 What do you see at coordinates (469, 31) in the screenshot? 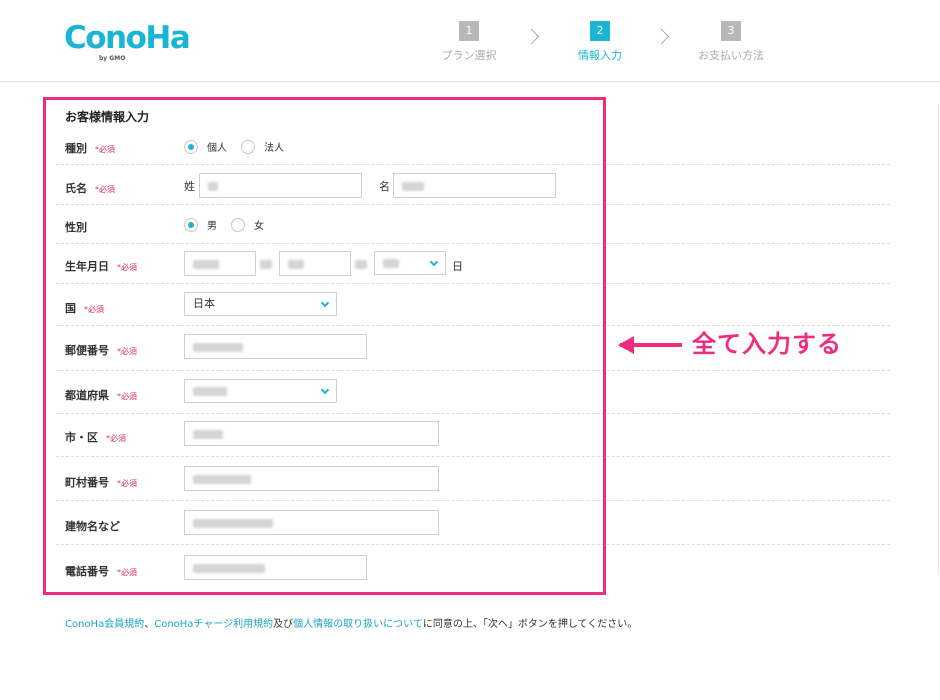
I see `step-number: 1` at bounding box center [469, 31].